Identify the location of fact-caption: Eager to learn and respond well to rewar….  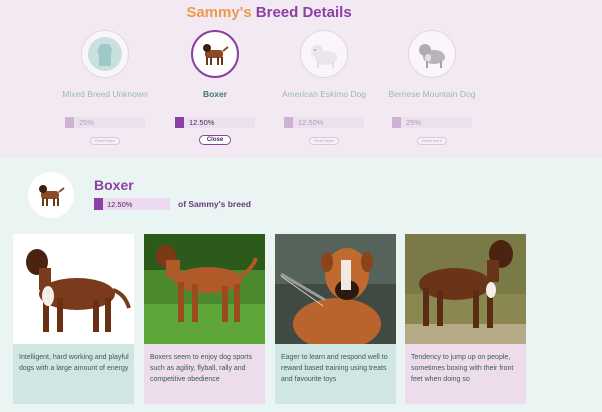
(335, 374).